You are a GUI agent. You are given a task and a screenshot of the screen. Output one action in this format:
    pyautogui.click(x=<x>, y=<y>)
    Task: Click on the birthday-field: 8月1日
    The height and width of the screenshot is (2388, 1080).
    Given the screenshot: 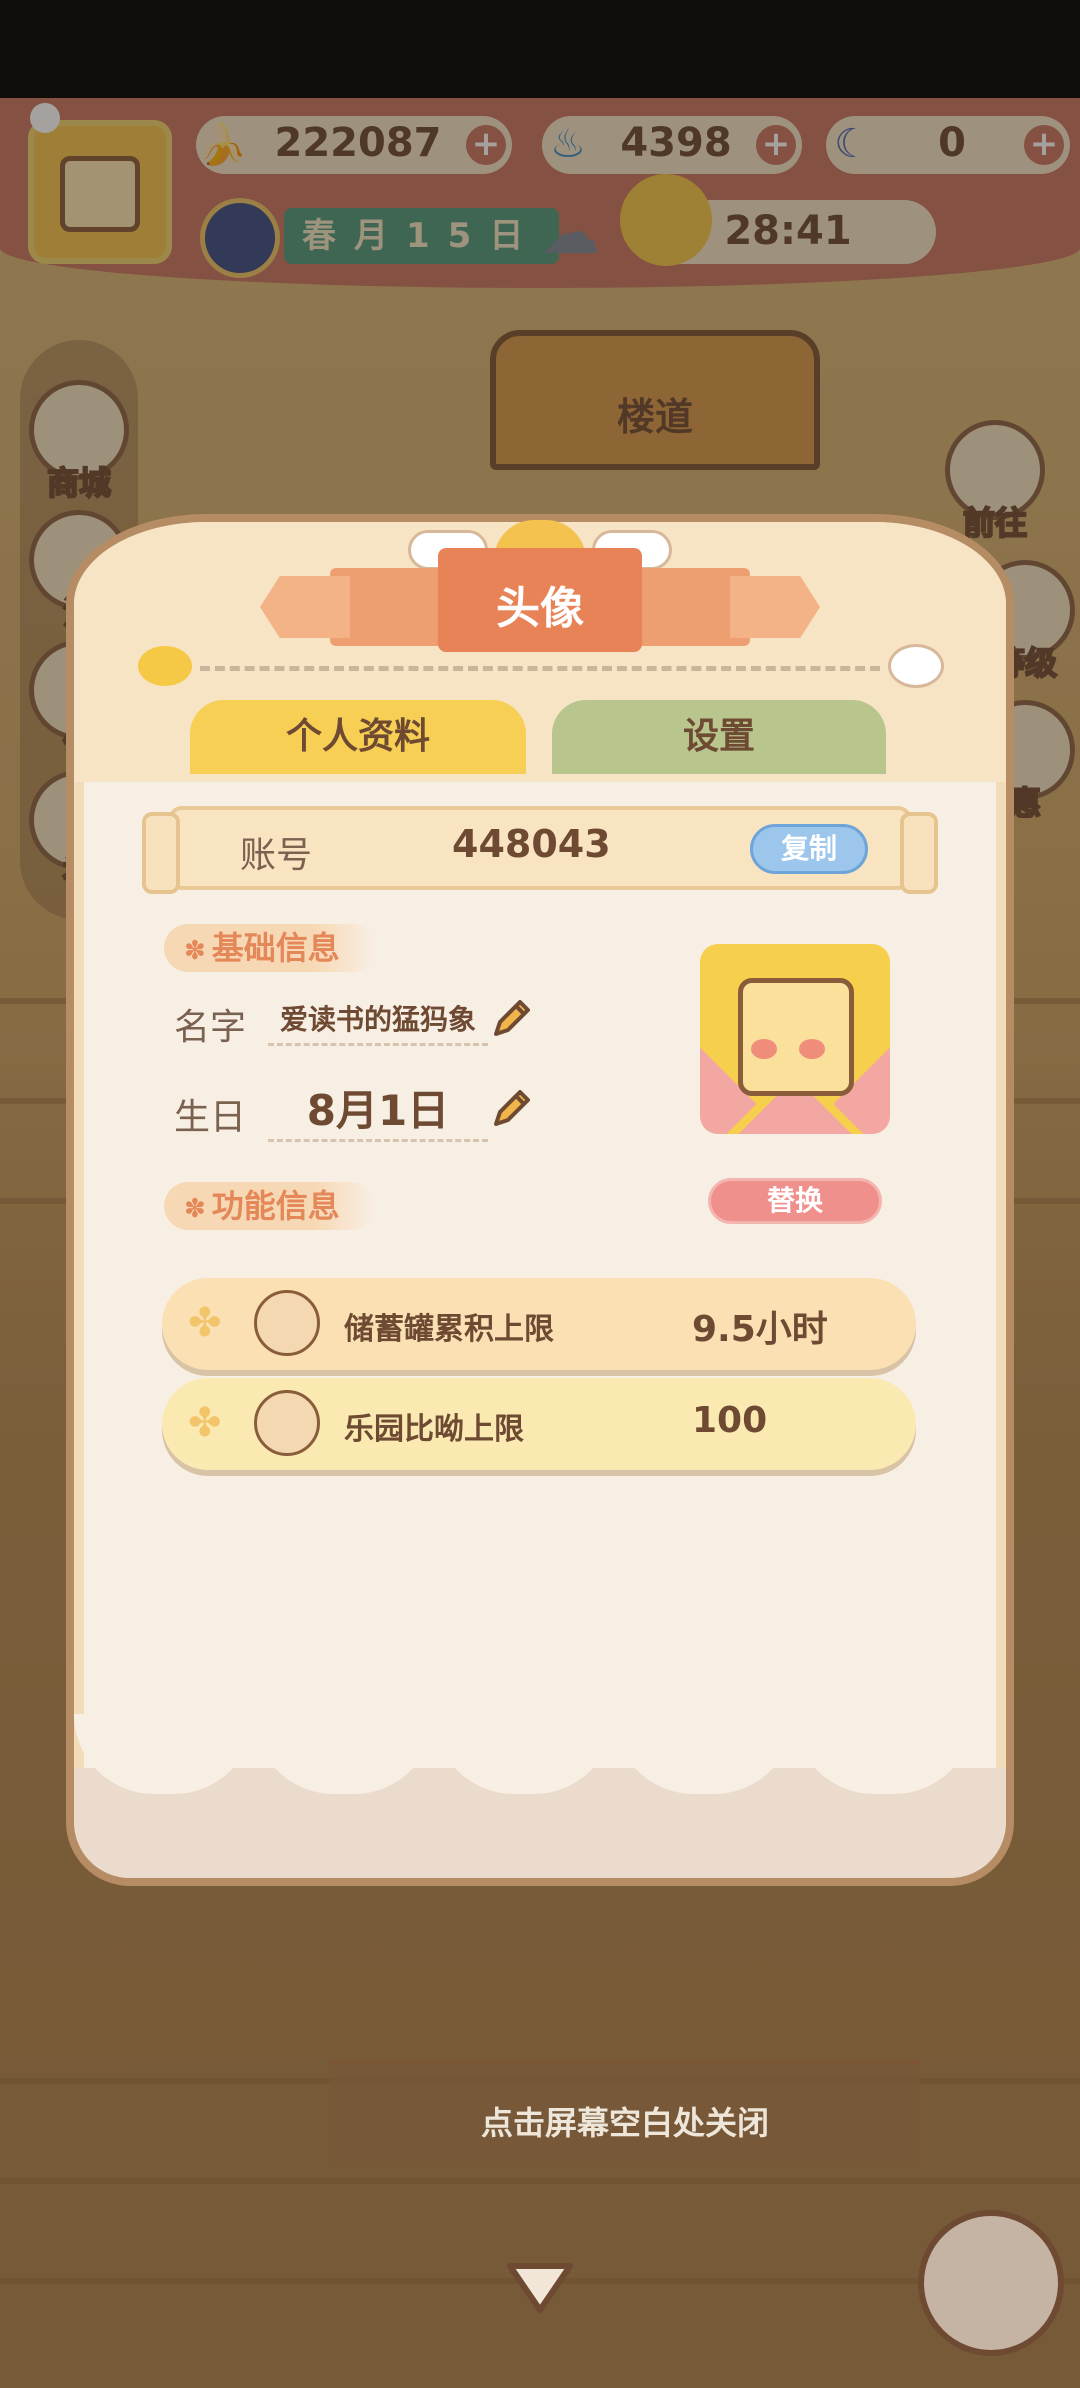 What is the action you would take?
    pyautogui.click(x=378, y=1111)
    